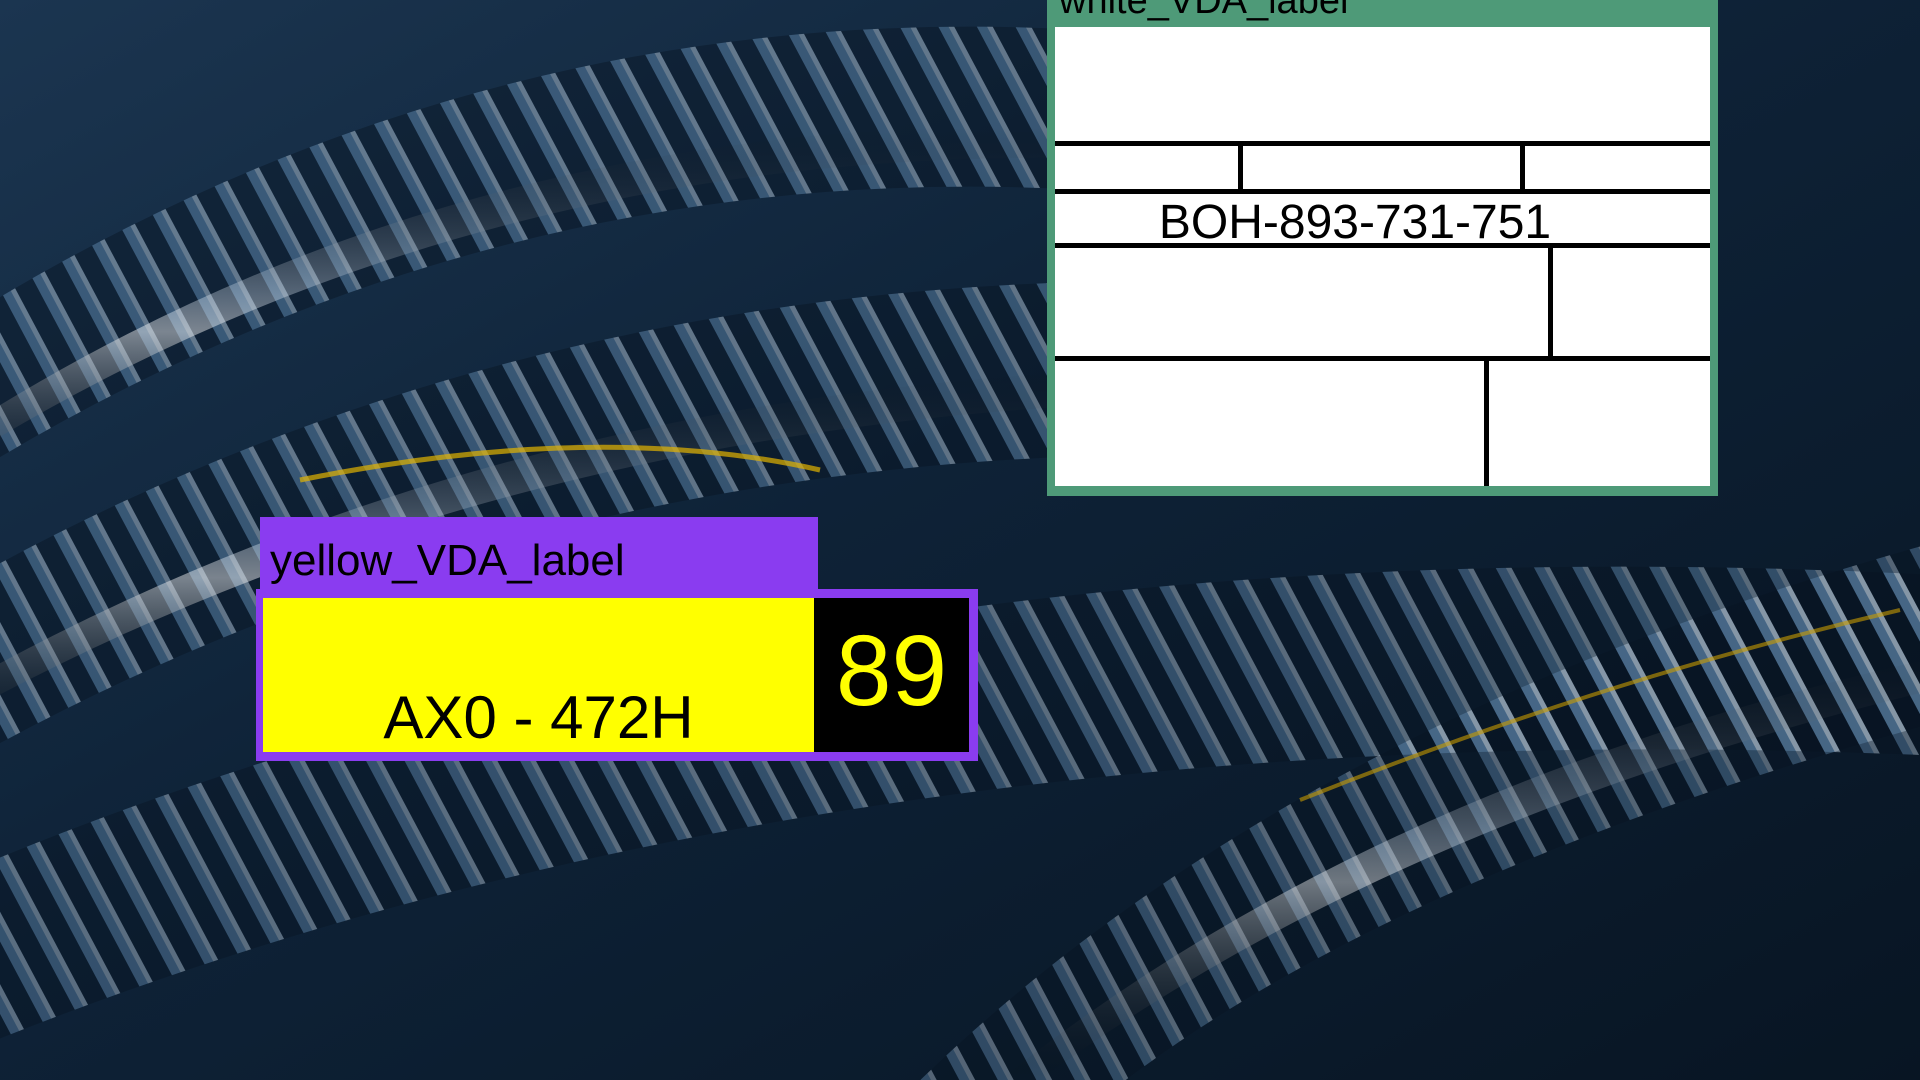 The image size is (1920, 1080). I want to click on yellow-vda-label-annotation: AX0 - 472H 89, so click(617, 675).